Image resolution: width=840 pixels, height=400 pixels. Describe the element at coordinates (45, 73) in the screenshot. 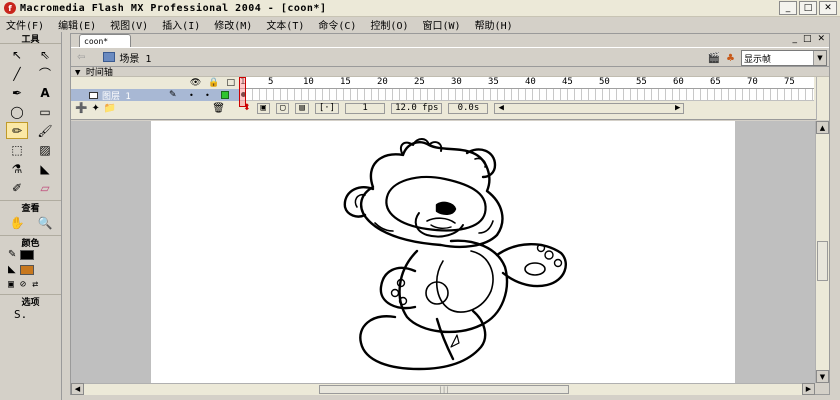

I see `lasso-tool-icon: ⌒` at that location.